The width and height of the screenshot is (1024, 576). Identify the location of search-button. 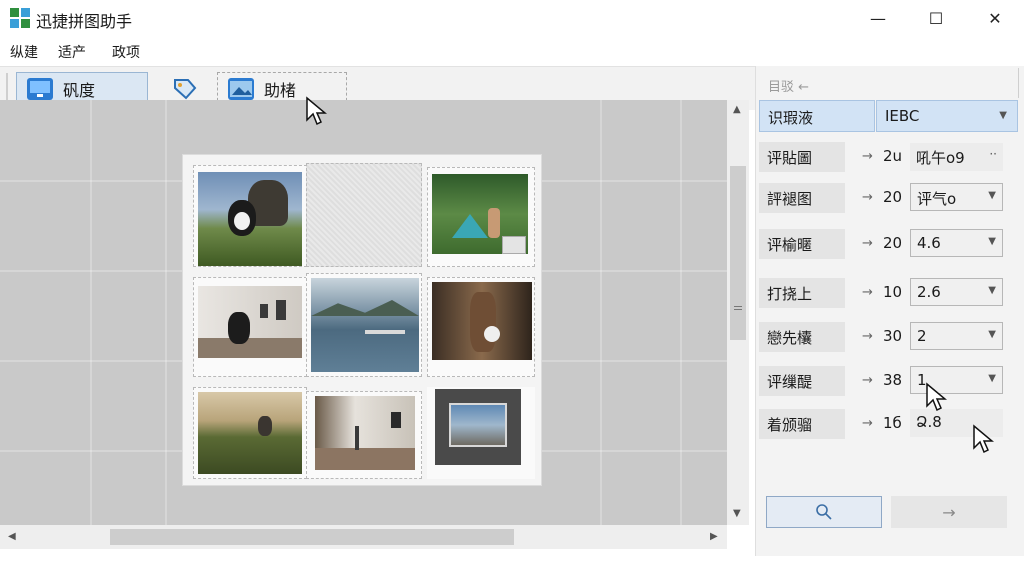
(824, 512).